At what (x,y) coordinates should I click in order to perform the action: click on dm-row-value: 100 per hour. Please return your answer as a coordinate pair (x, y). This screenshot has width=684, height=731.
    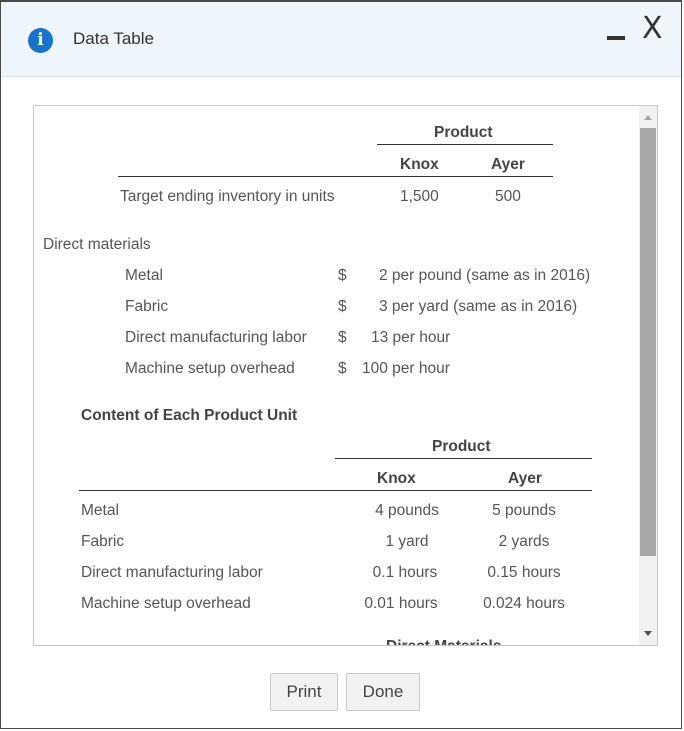
    Looking at the image, I should click on (406, 368).